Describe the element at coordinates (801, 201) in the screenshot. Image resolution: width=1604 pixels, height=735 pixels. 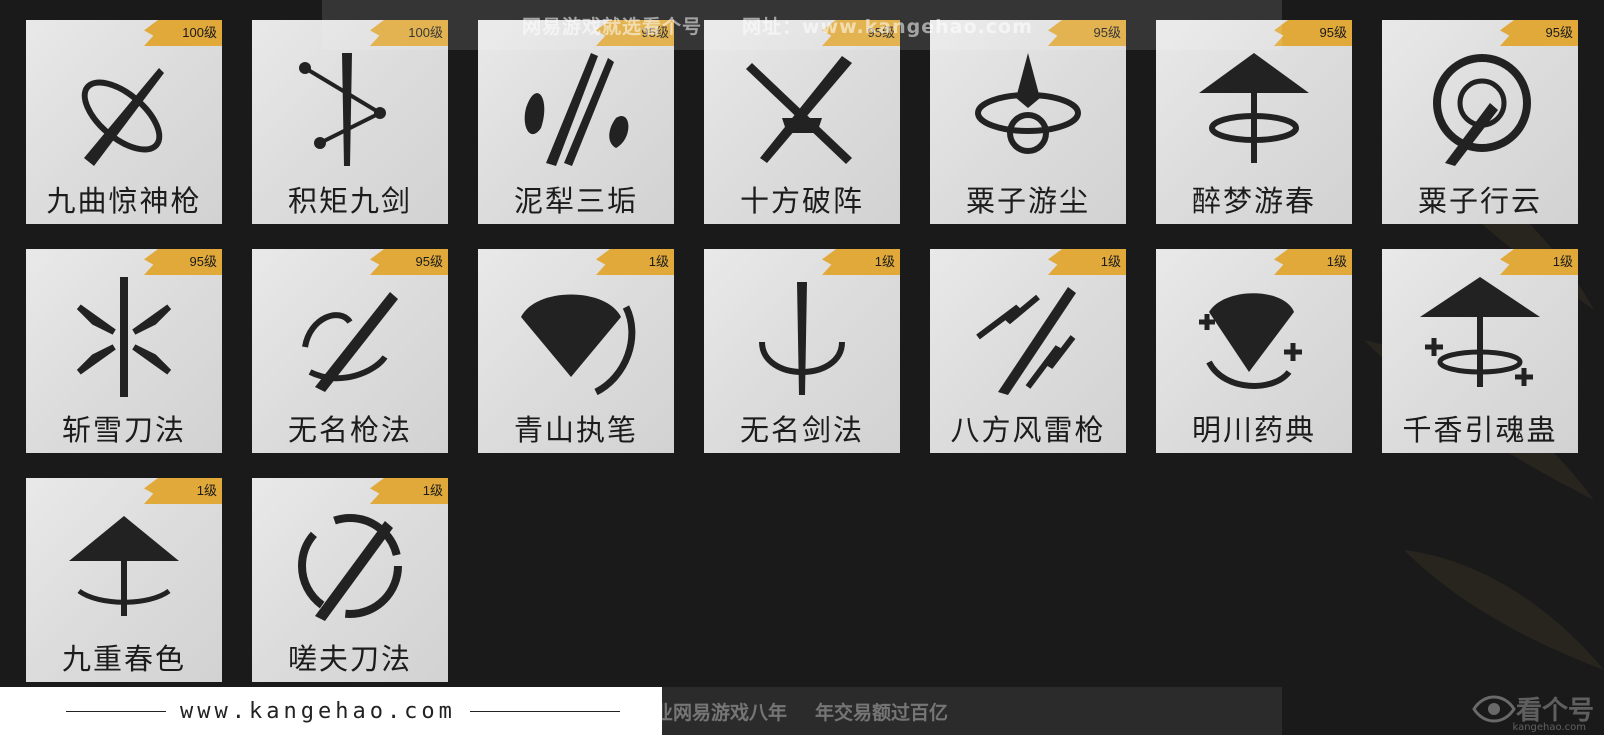
I see `skill-name: 十方破阵` at that location.